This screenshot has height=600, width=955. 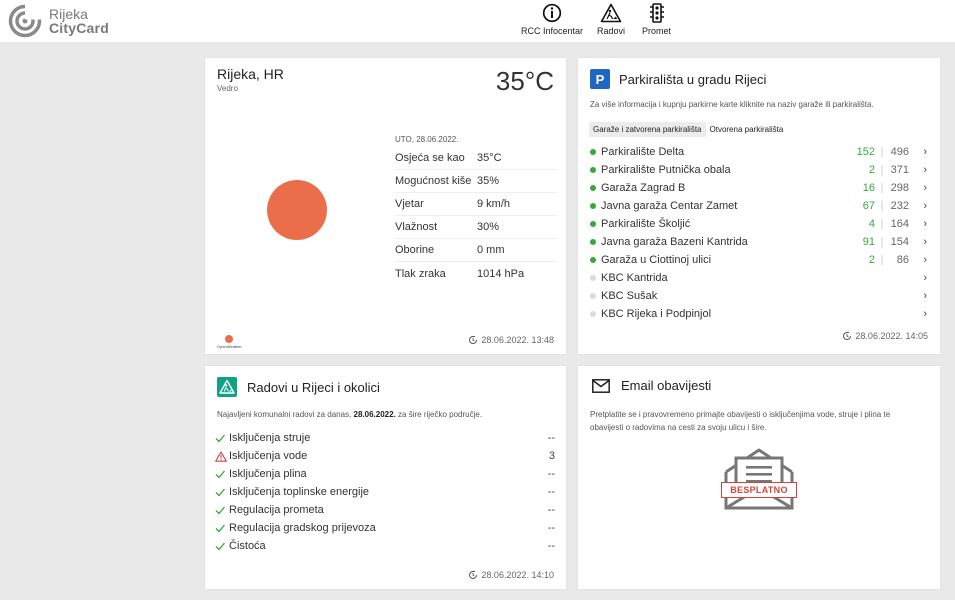 I want to click on works-item-count: 3, so click(x=551, y=456).